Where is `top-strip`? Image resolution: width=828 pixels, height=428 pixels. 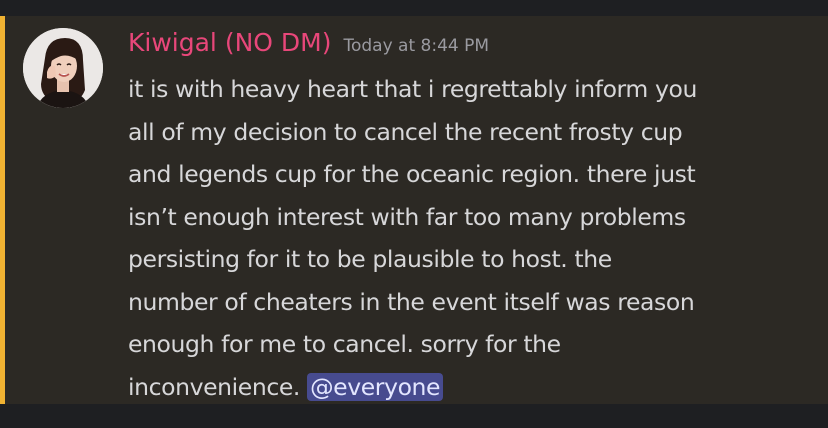 top-strip is located at coordinates (414, 8).